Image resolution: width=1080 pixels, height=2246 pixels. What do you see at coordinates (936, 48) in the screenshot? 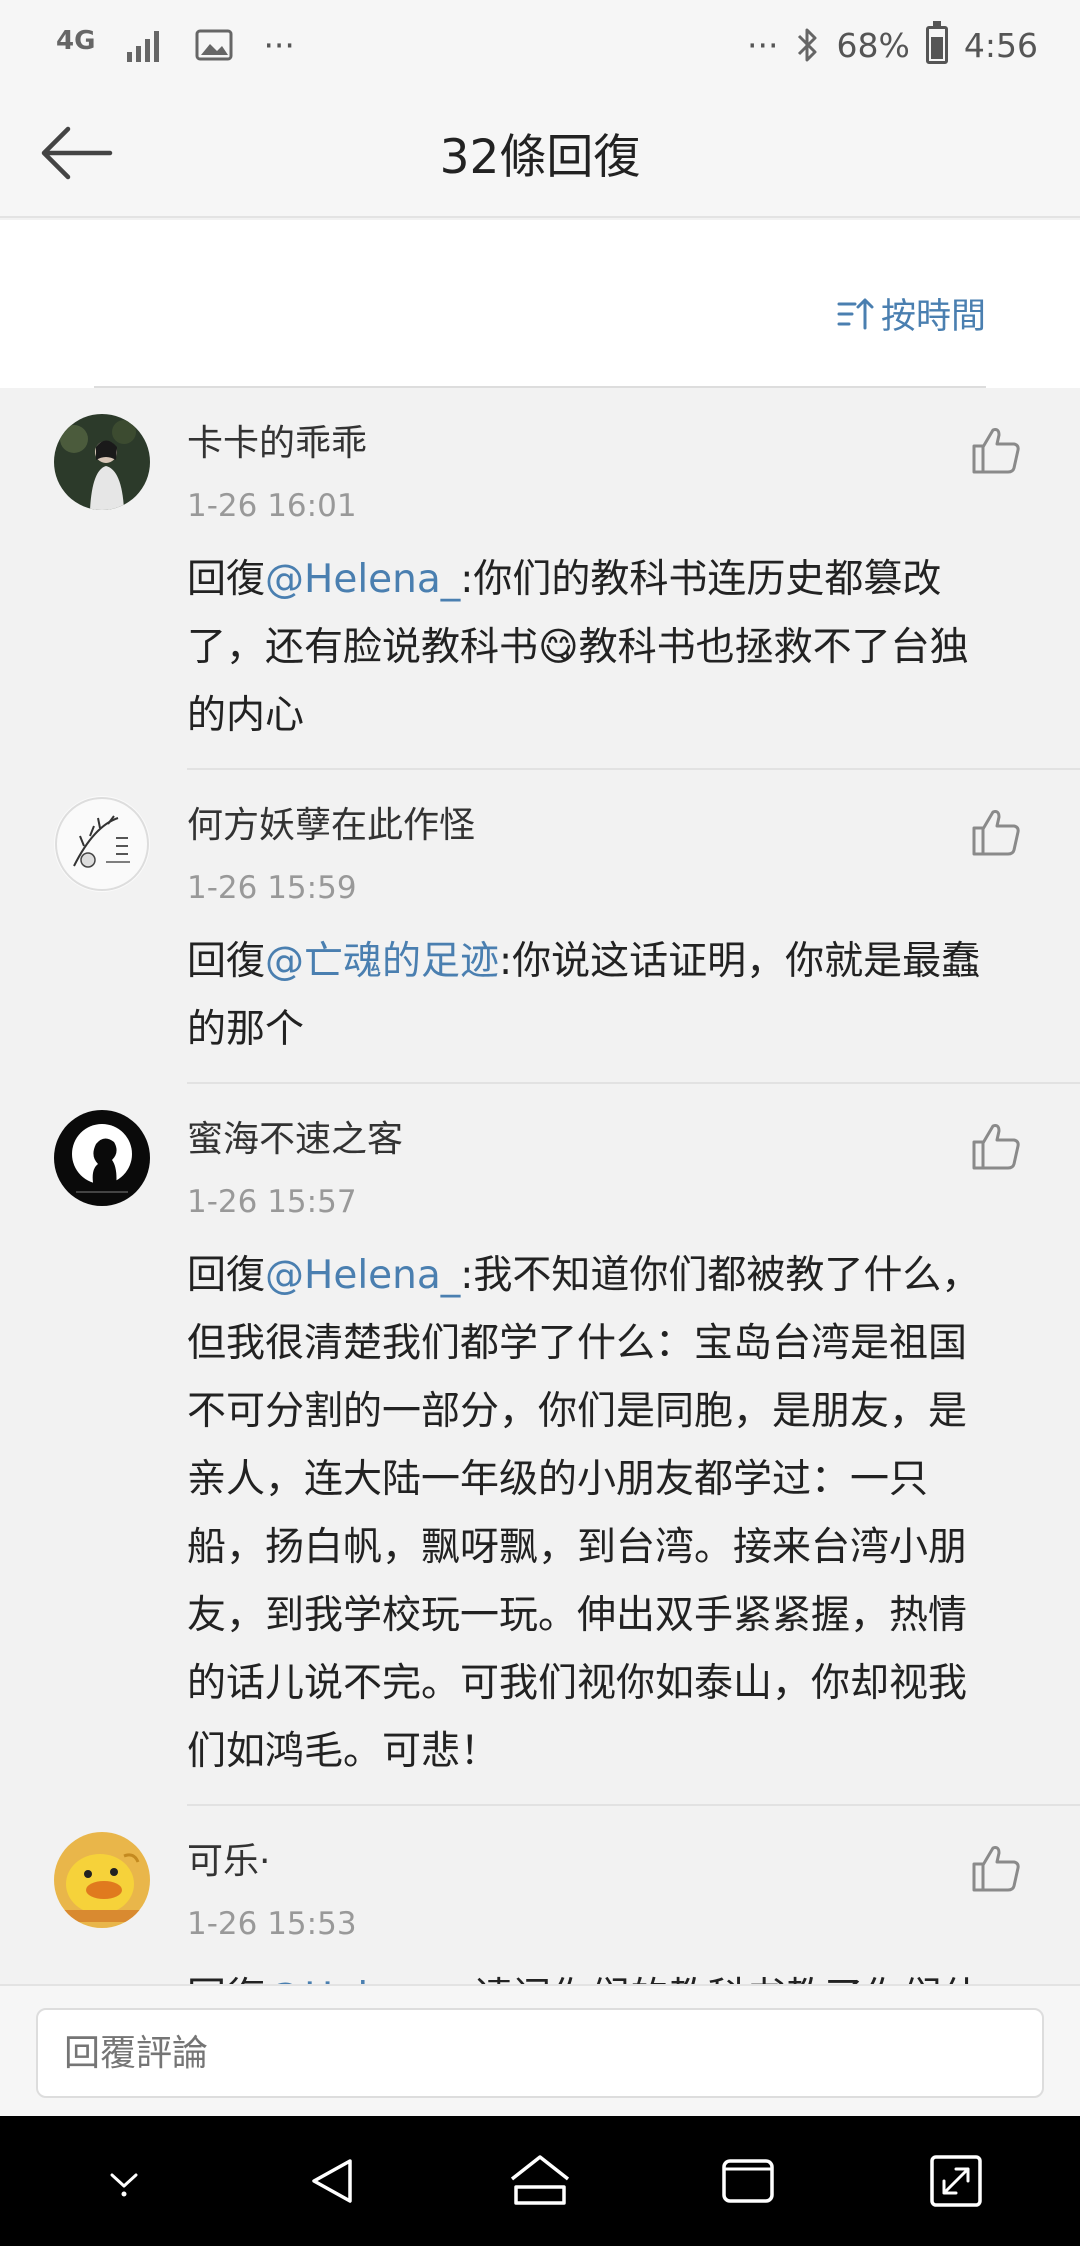
I see `battery-fill` at bounding box center [936, 48].